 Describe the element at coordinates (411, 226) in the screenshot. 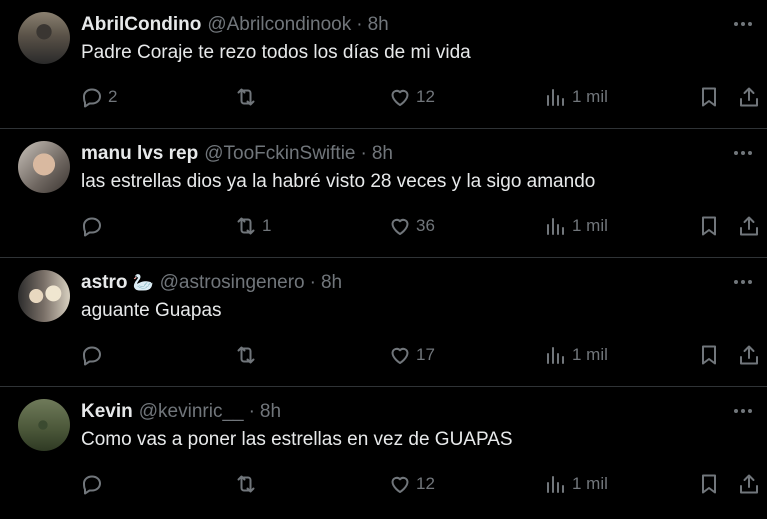

I see `like-button: 36` at that location.